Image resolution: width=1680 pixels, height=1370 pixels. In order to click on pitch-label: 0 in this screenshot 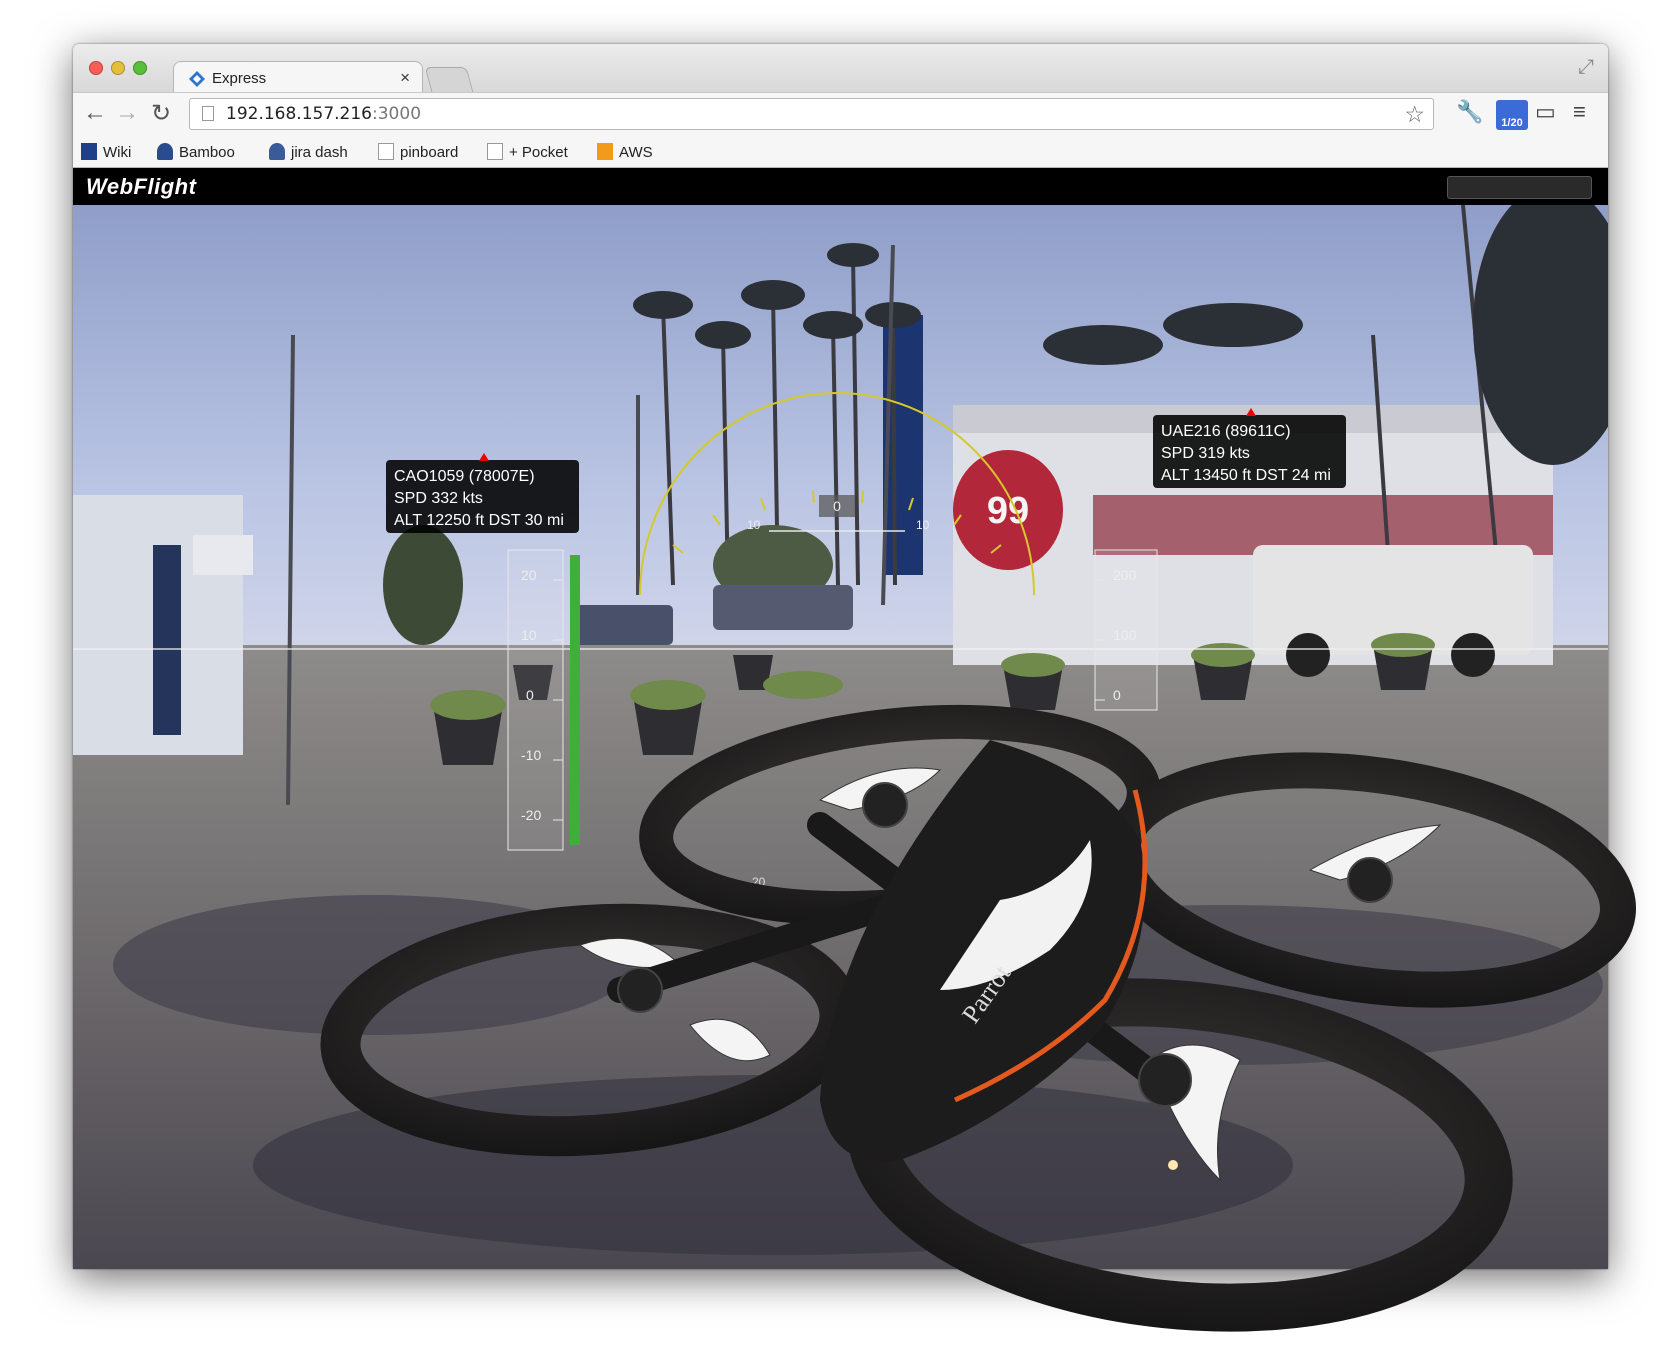, I will do `click(530, 695)`.